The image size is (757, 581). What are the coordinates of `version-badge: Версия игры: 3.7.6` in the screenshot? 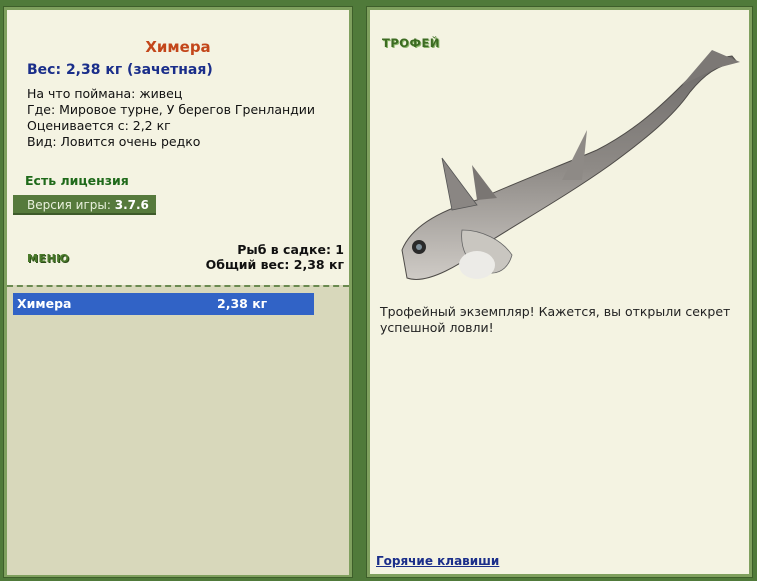 It's located at (84, 205).